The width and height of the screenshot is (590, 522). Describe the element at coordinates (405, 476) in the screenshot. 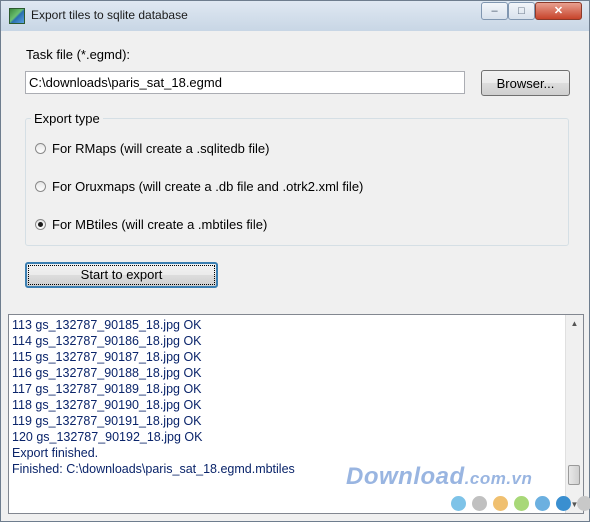

I see `watermark-main: Download` at that location.